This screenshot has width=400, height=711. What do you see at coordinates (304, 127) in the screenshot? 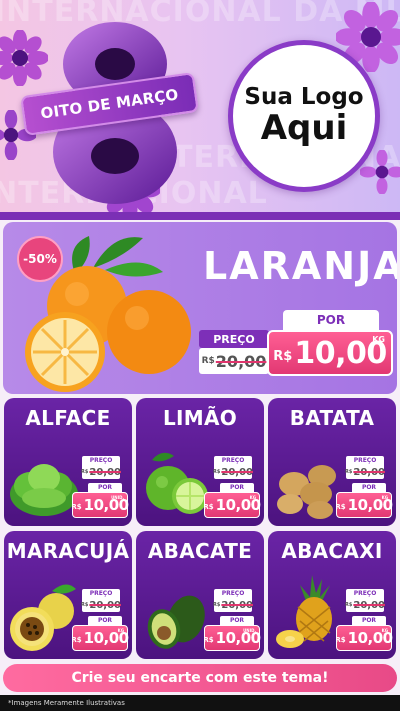
I see `logo-text: Aqui` at bounding box center [304, 127].